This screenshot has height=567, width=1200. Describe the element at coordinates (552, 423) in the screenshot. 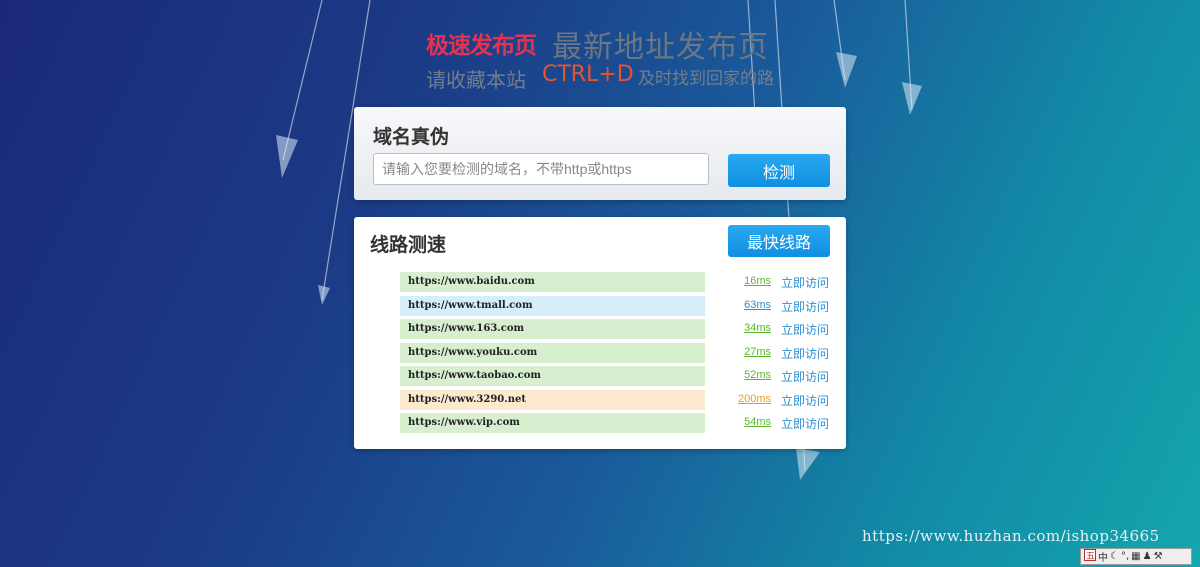

I see `line-url: https://www.vip.com` at that location.